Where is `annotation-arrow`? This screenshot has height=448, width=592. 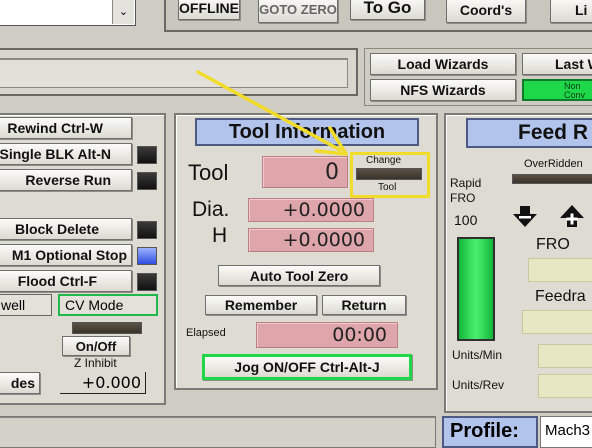 annotation-arrow is located at coordinates (272, 113).